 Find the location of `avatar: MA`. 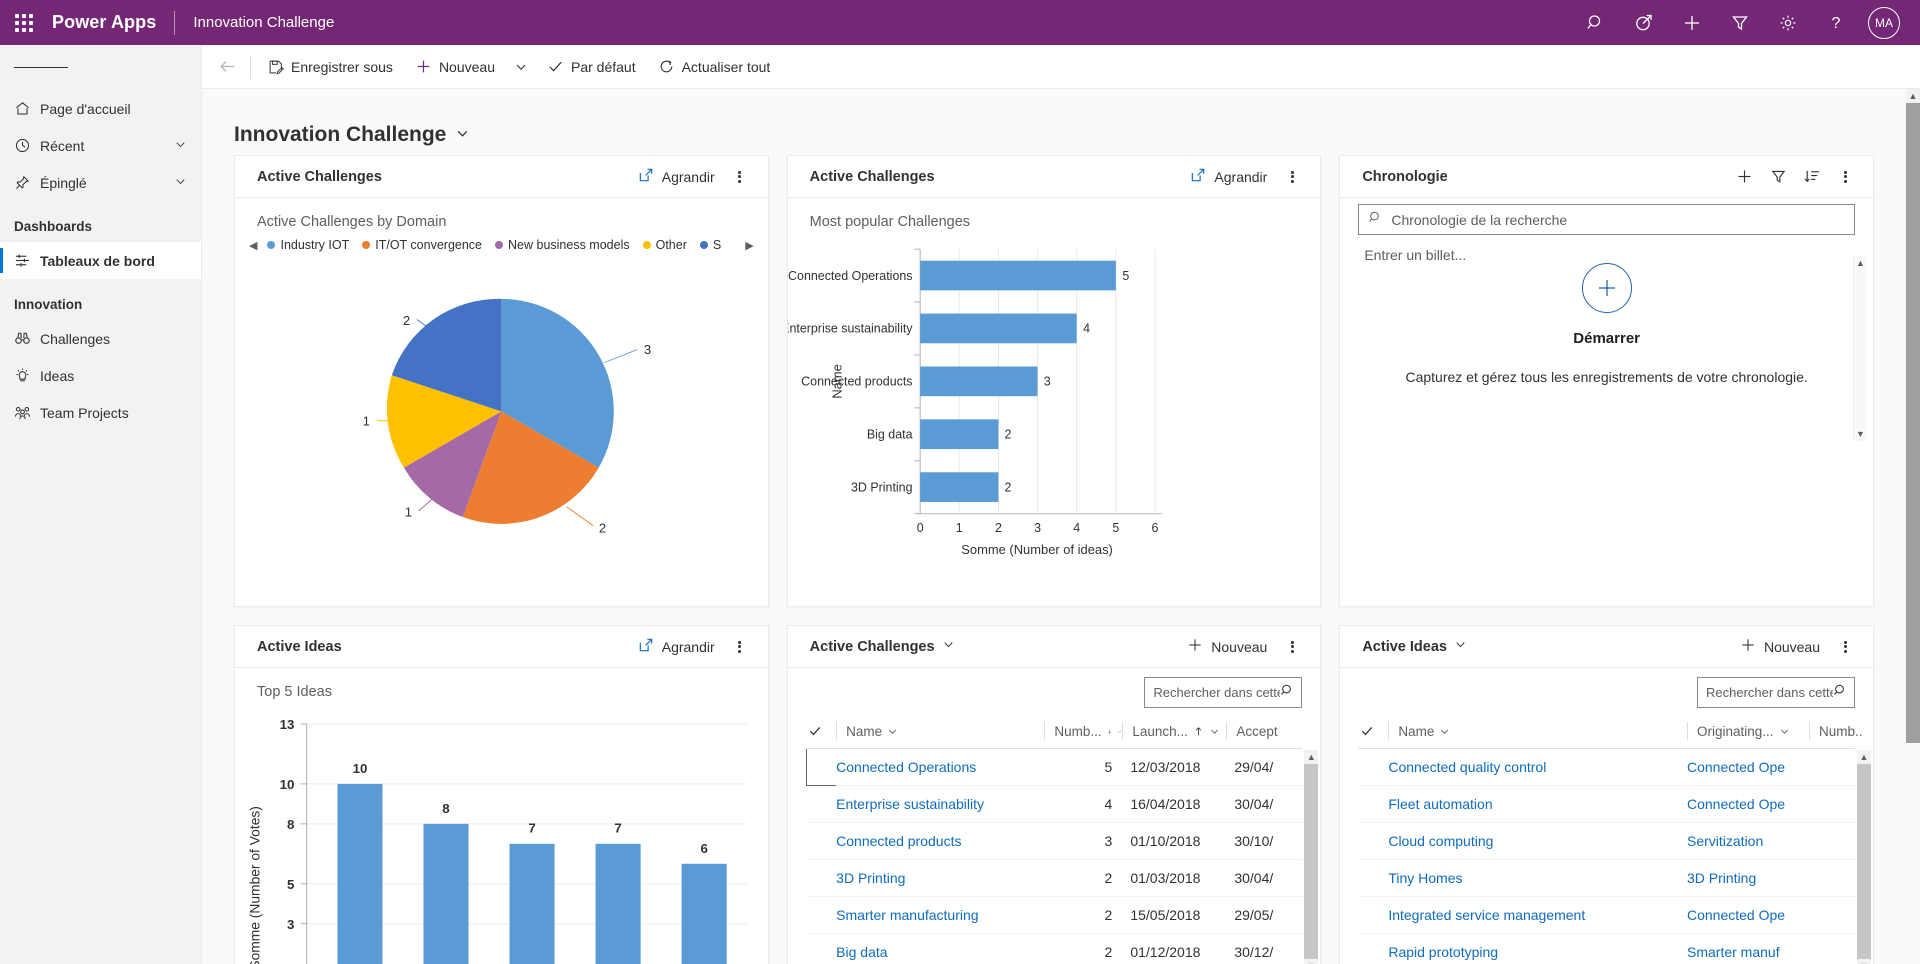

avatar: MA is located at coordinates (1884, 22).